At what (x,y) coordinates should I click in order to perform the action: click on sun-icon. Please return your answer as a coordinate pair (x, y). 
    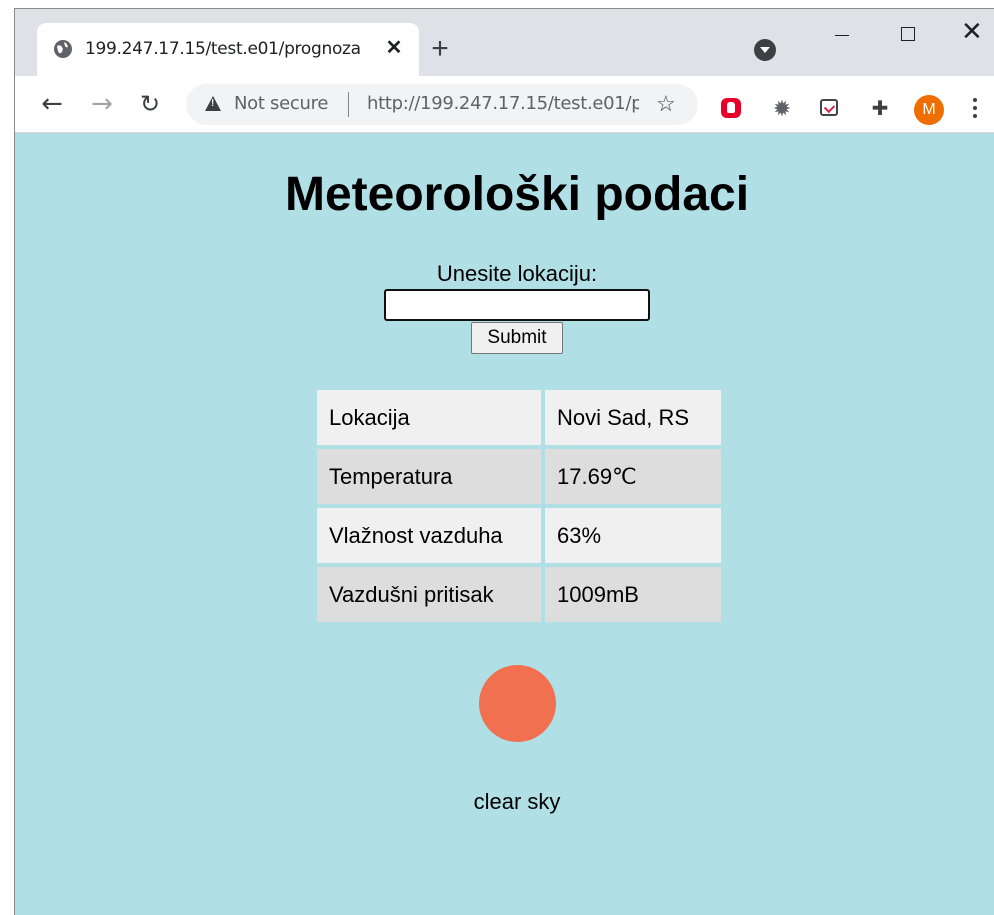
    Looking at the image, I should click on (517, 703).